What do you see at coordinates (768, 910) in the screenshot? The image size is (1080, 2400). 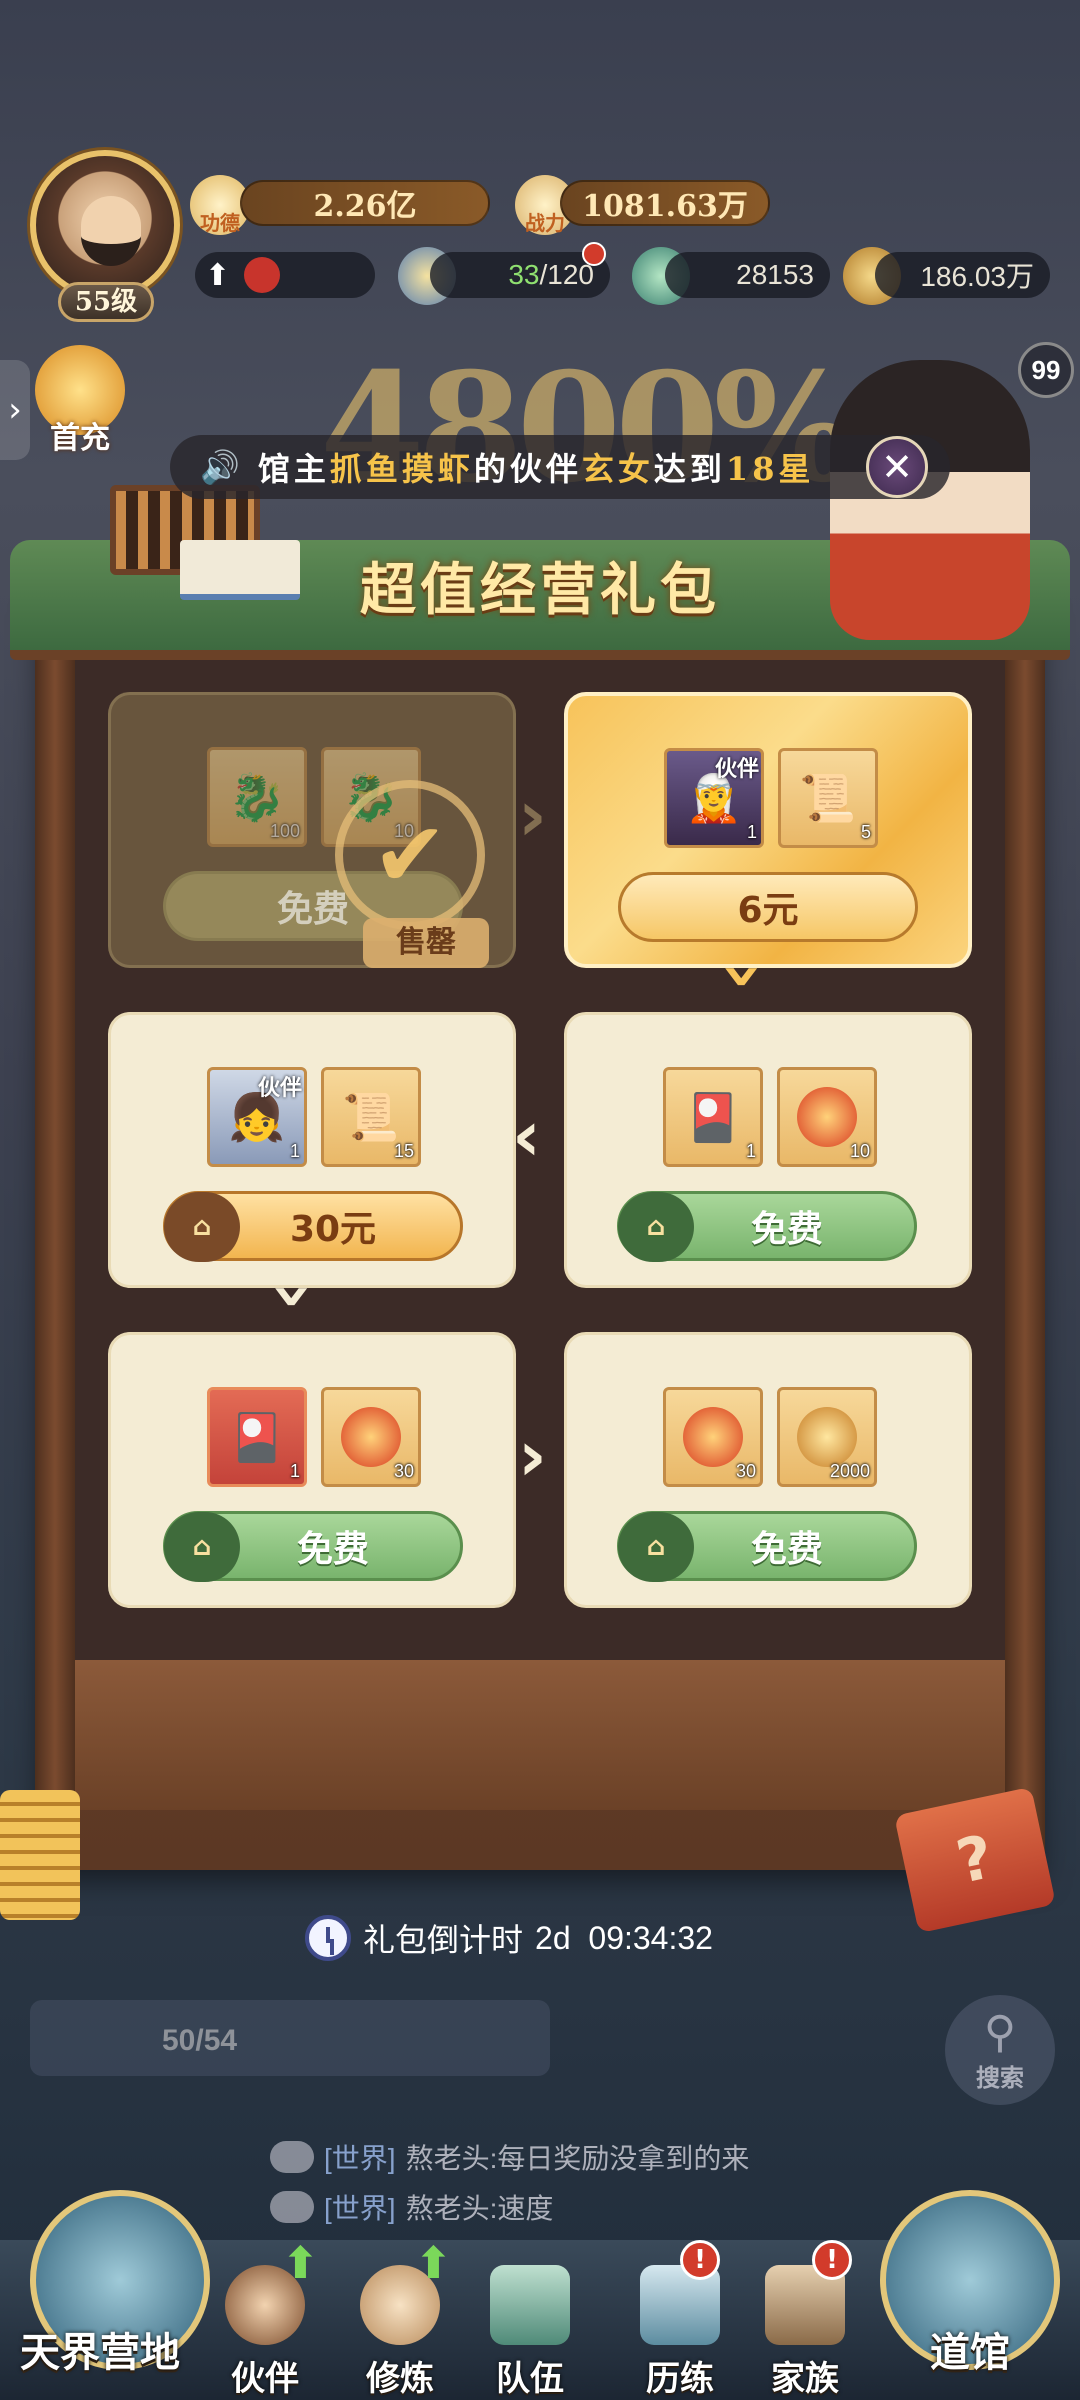 I see `button-label: 6元` at bounding box center [768, 910].